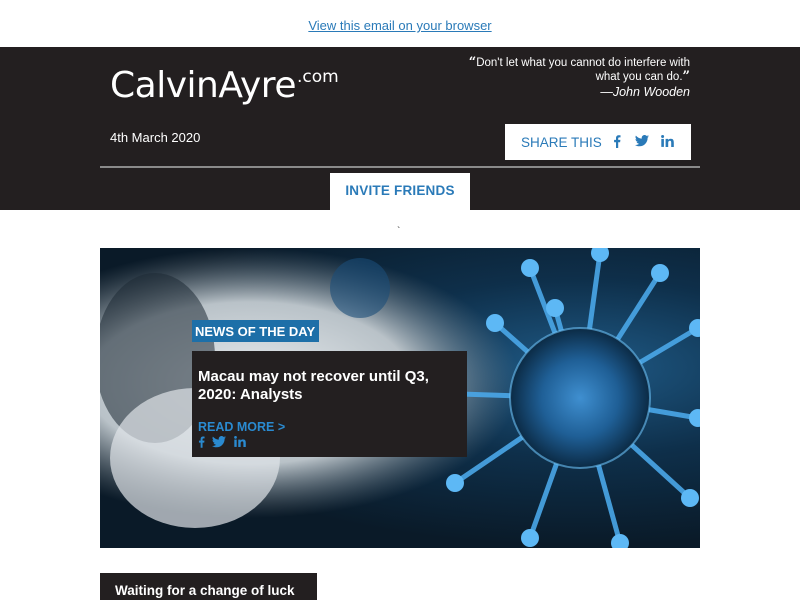 The height and width of the screenshot is (600, 800). Describe the element at coordinates (208, 586) in the screenshot. I see `section-heading-tab: Waiting for a change of luck` at that location.